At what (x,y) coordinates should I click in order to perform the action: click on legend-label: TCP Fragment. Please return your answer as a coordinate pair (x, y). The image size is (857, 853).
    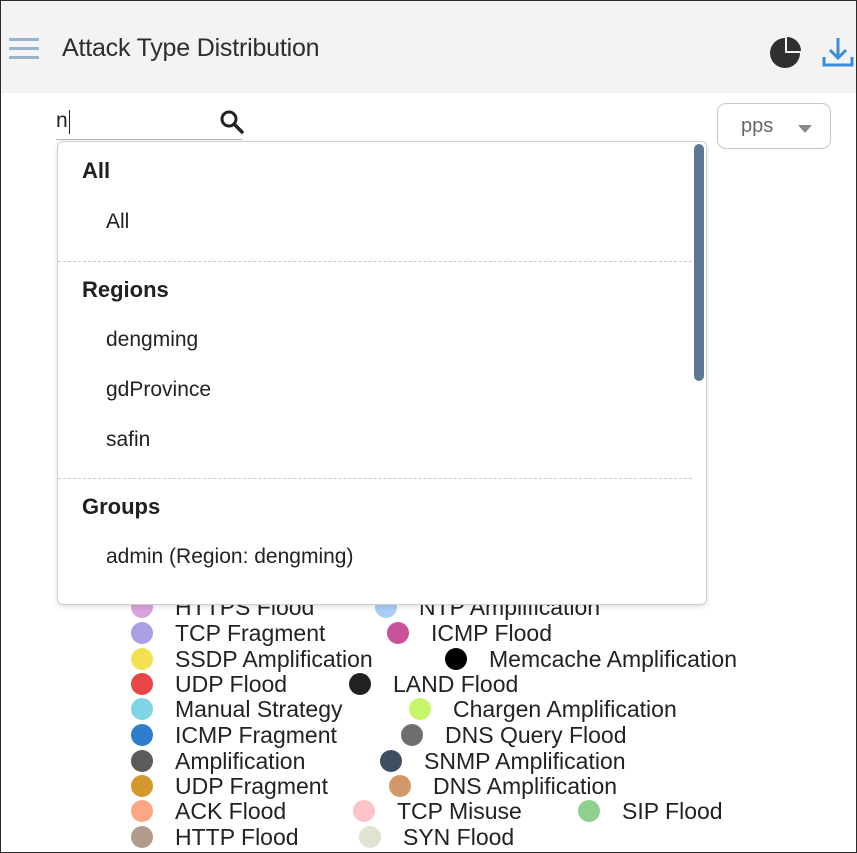
    Looking at the image, I should click on (250, 633).